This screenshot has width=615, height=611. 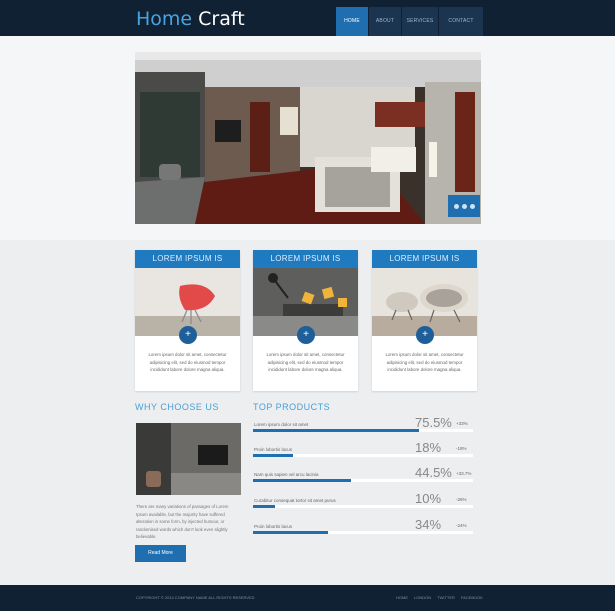 I want to click on product-percent: 18%, so click(x=428, y=447).